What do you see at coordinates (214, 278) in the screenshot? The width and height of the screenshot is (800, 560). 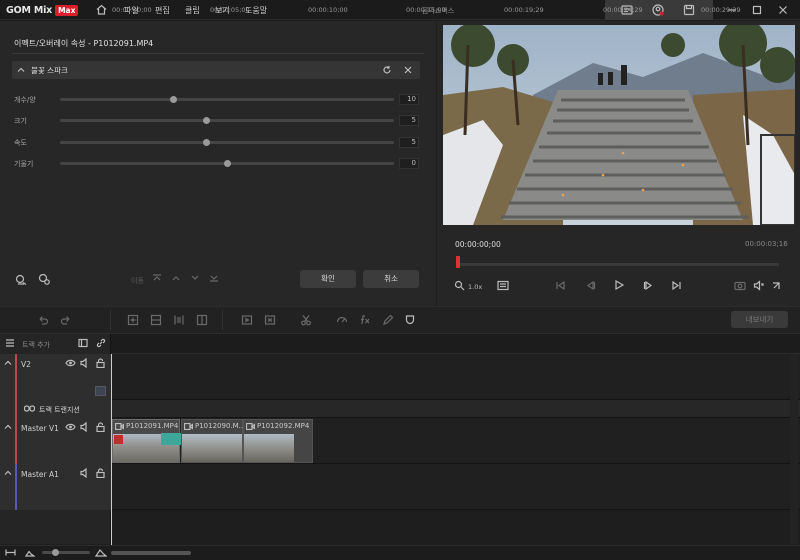 I see `move-bottom-icon` at bounding box center [214, 278].